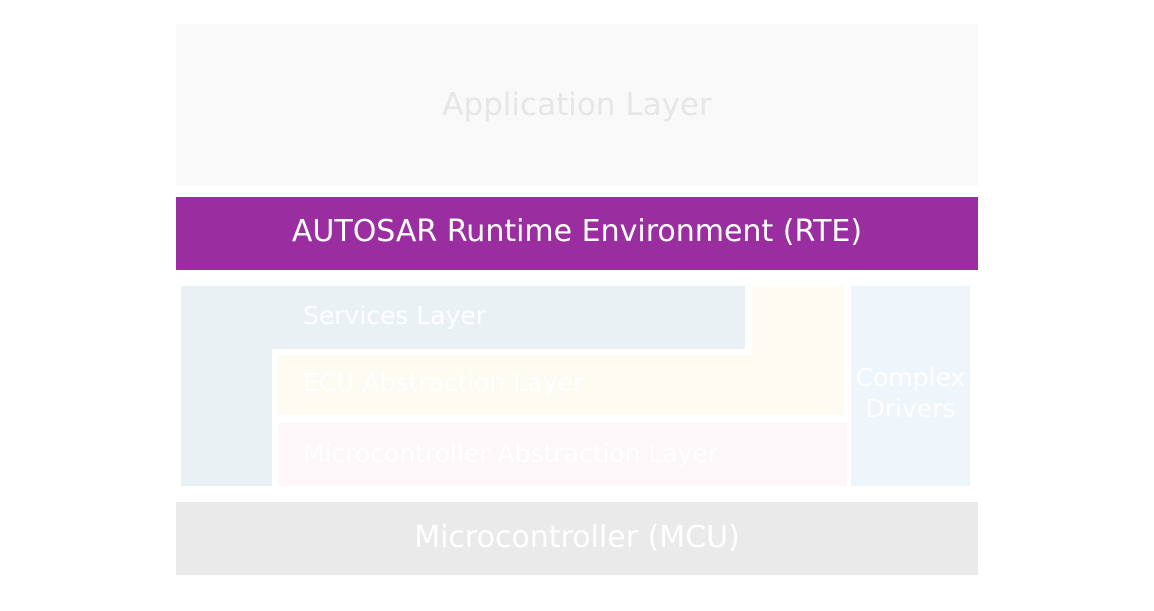 This screenshot has width=1154, height=611. What do you see at coordinates (910, 393) in the screenshot?
I see `complex-drivers-label: Complex Drivers` at bounding box center [910, 393].